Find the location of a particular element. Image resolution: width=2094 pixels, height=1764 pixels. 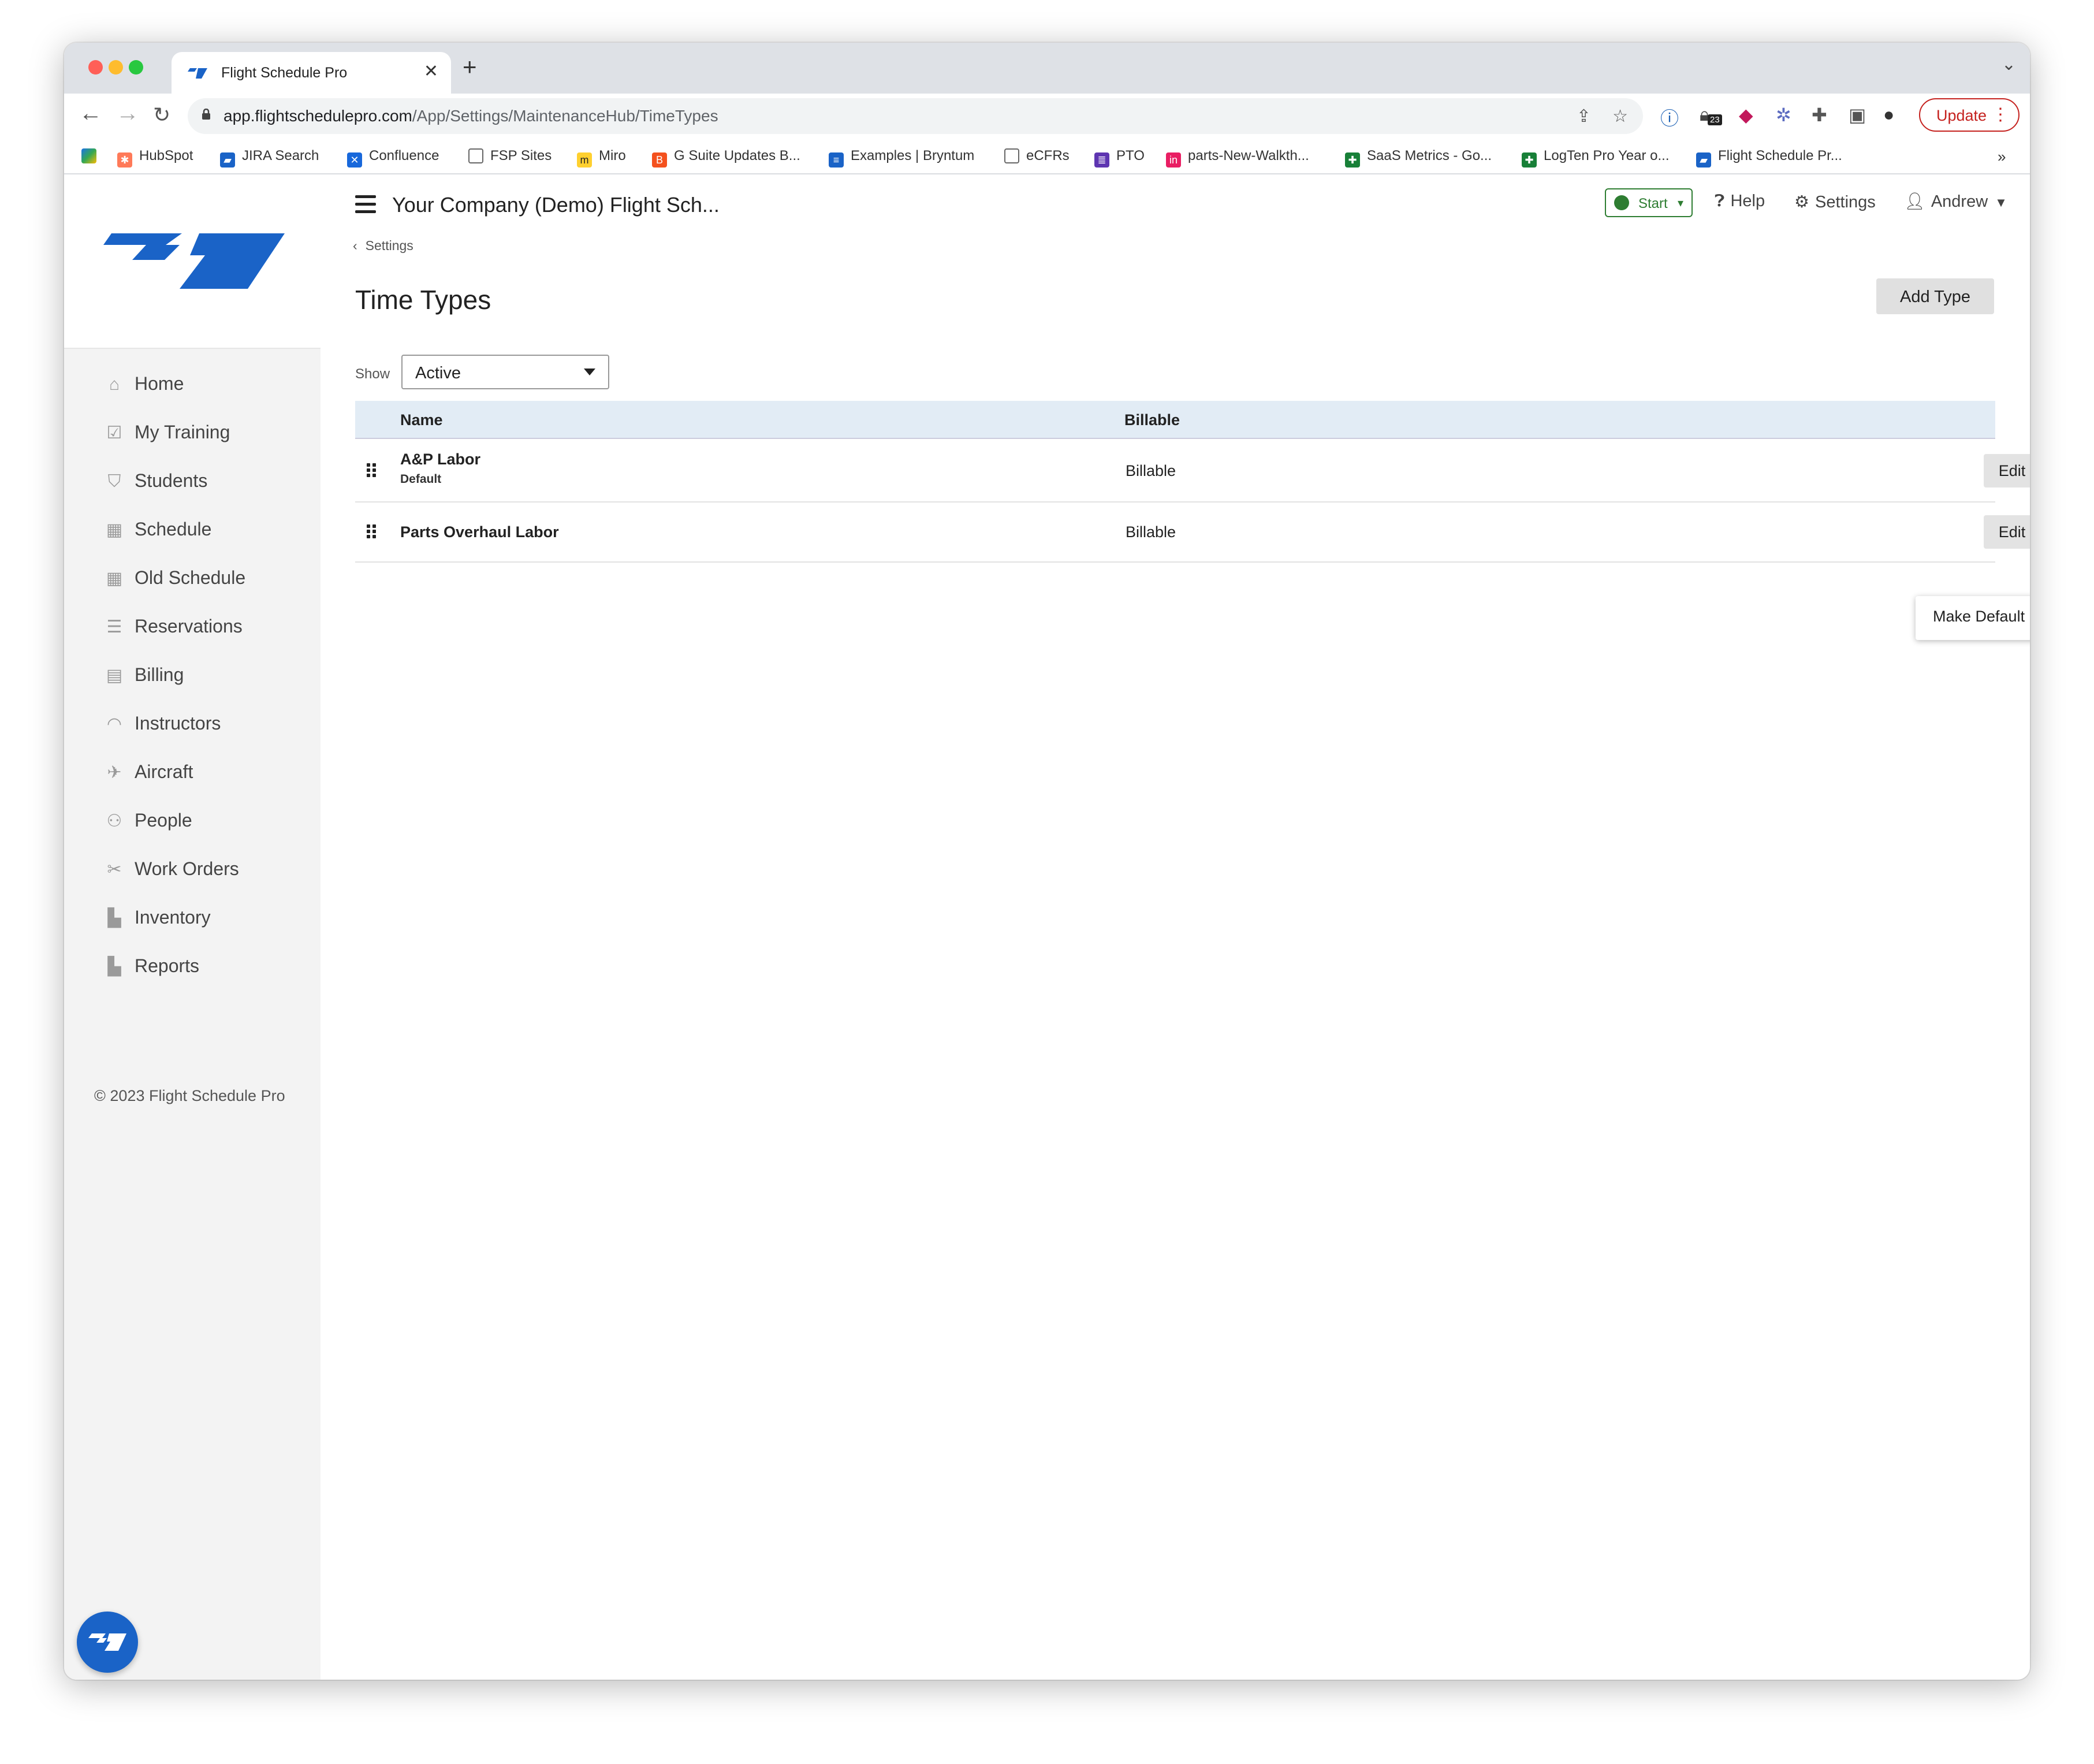

bookmarks-overflow-icon: » is located at coordinates (2002, 157).